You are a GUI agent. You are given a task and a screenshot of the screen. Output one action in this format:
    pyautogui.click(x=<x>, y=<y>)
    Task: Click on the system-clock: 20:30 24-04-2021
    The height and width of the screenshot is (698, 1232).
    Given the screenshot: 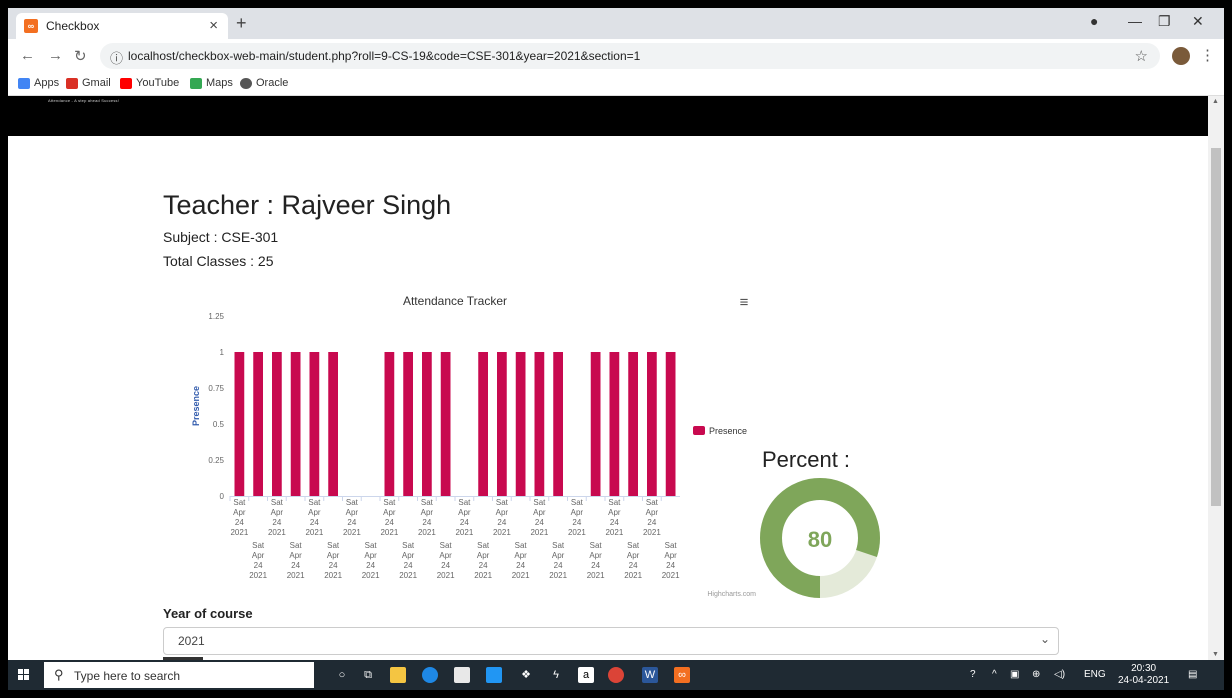 What is the action you would take?
    pyautogui.click(x=1143, y=675)
    